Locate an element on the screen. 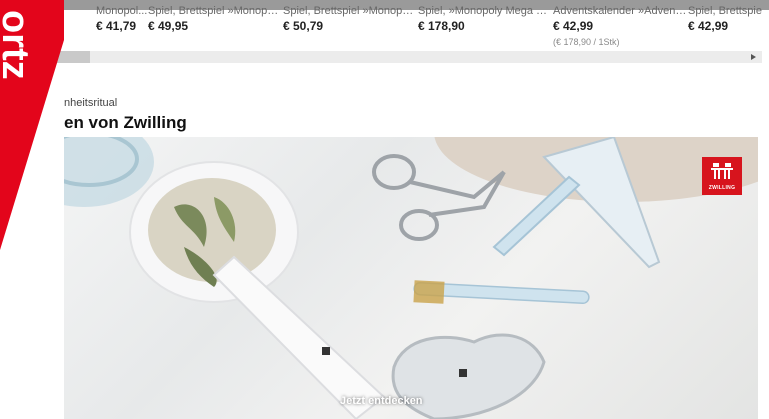  product-price: € 49,95 is located at coordinates (168, 26).